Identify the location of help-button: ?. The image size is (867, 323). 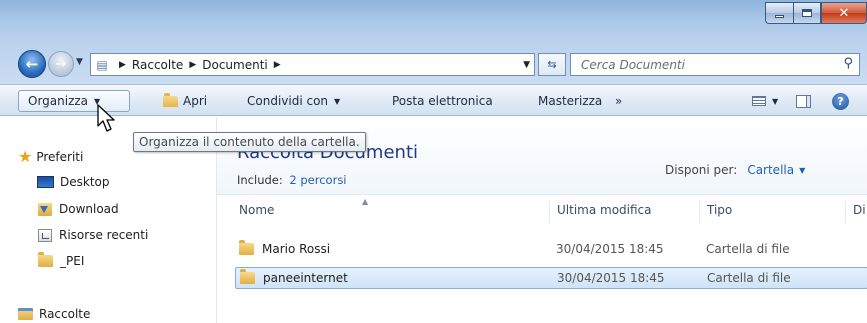
(840, 101).